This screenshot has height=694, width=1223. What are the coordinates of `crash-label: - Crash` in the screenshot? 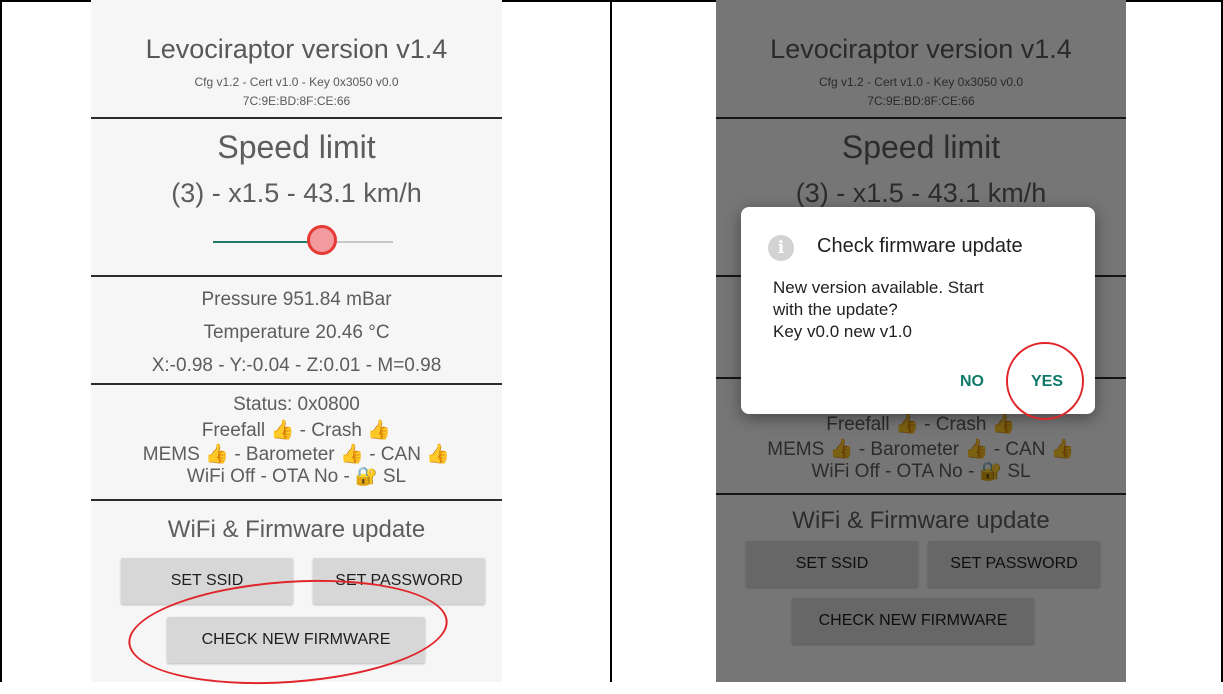 It's located at (330, 430).